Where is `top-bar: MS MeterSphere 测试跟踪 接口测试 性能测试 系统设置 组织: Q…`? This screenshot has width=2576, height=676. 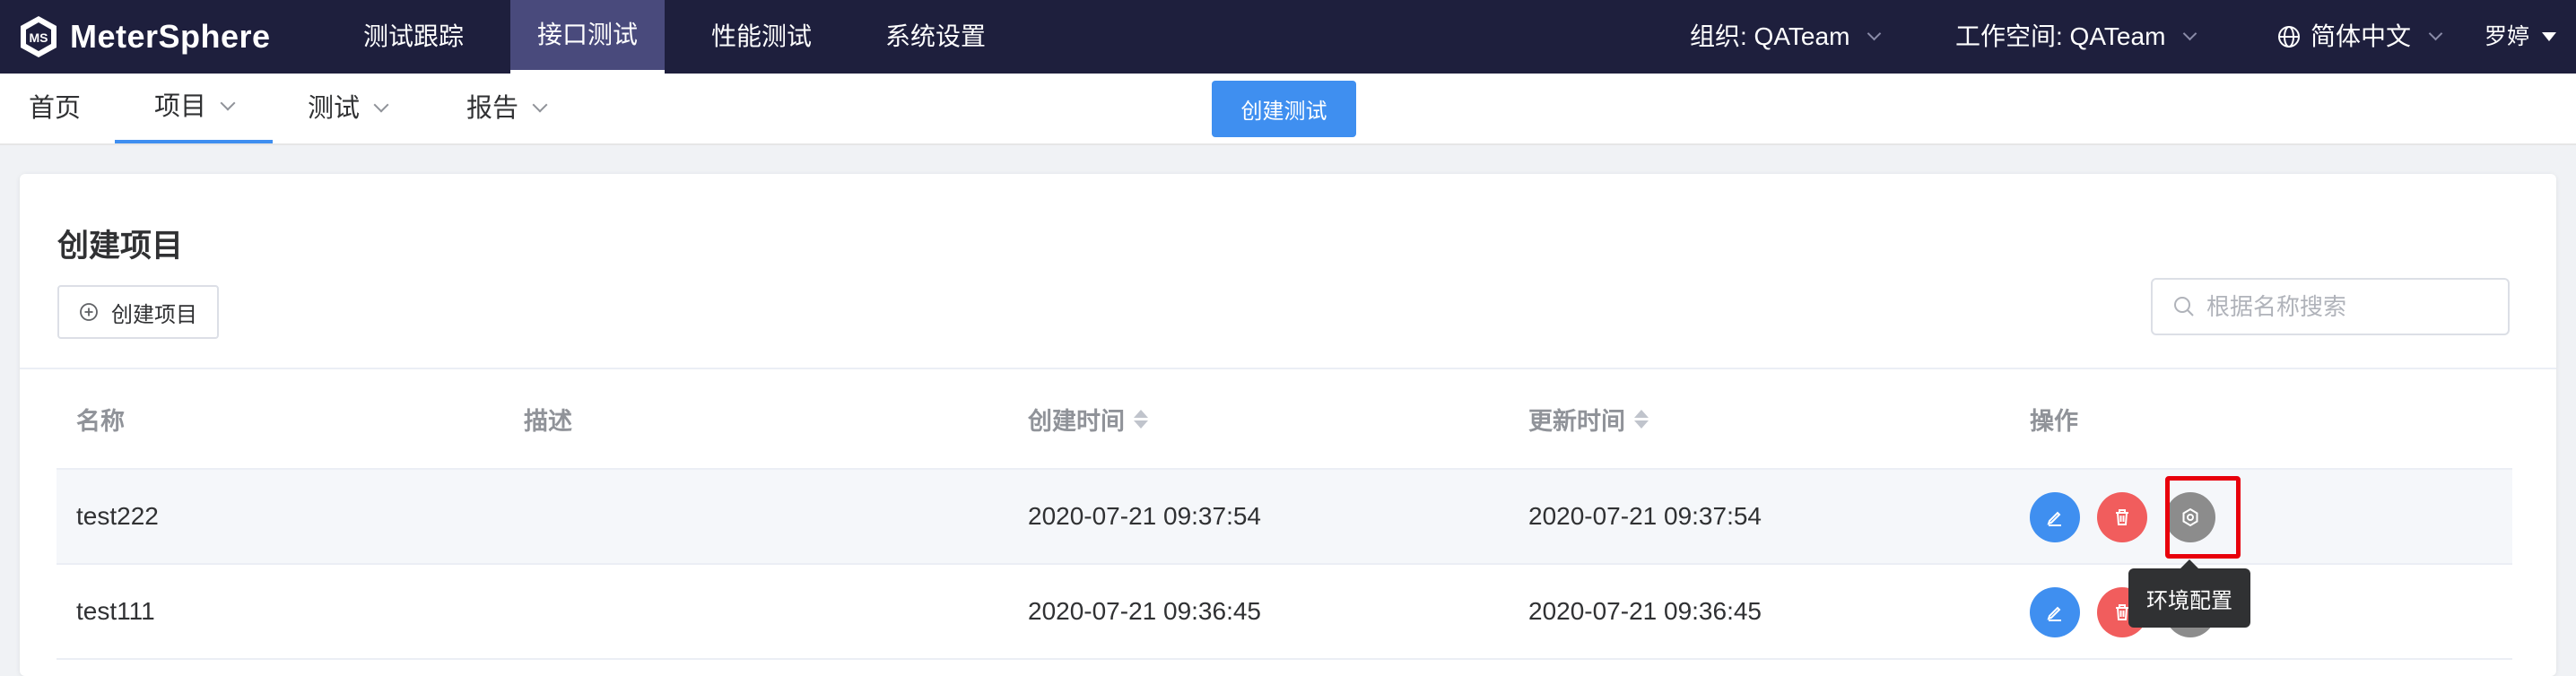
top-bar: MS MeterSphere 测试跟踪 接口测试 性能测试 系统设置 组织: Q… is located at coordinates (1288, 37).